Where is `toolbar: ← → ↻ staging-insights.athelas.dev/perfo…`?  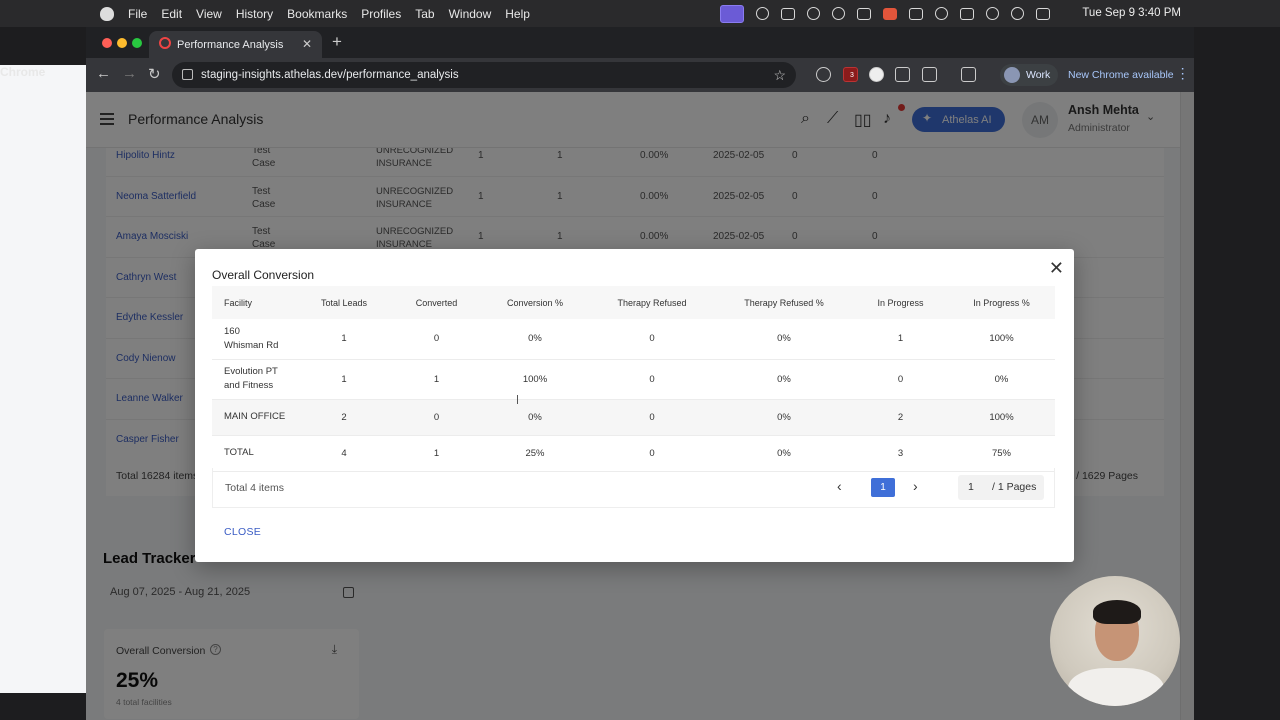 toolbar: ← → ↻ staging-insights.athelas.dev/perfo… is located at coordinates (640, 75).